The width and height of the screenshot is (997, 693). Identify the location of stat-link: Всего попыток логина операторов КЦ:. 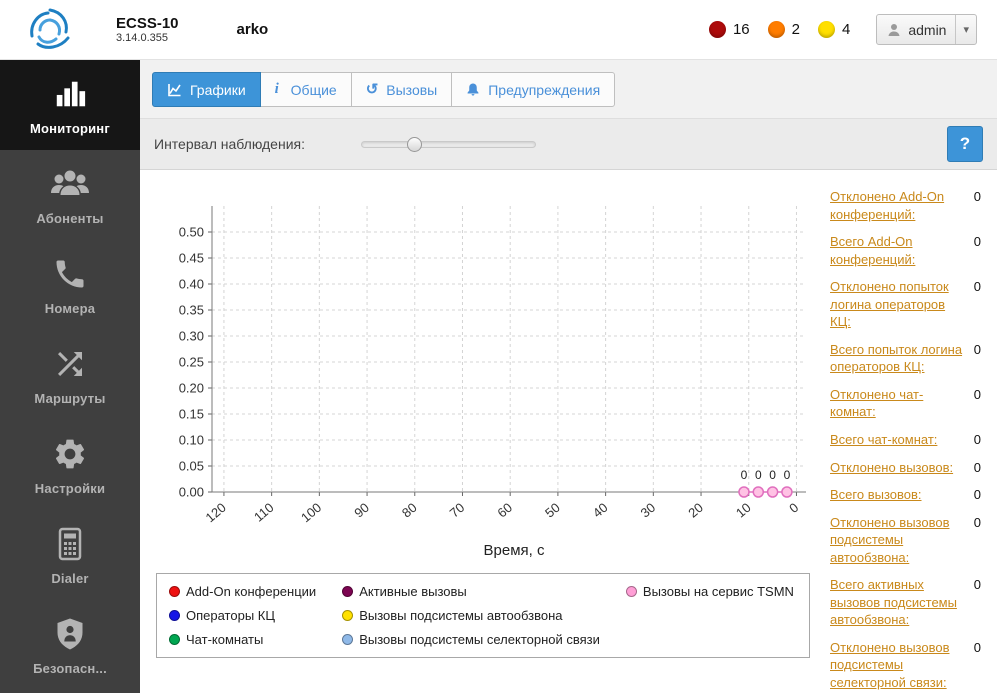
(898, 358).